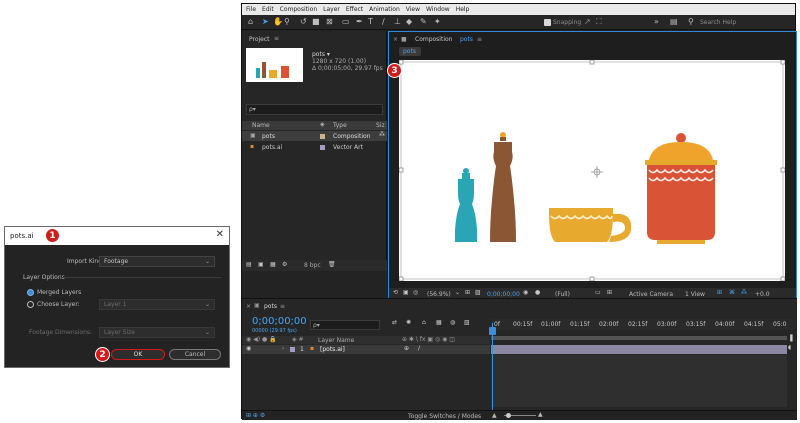 The width and height of the screenshot is (800, 423). What do you see at coordinates (332, 349) in the screenshot?
I see `layer-name: [pots.ai]` at bounding box center [332, 349].